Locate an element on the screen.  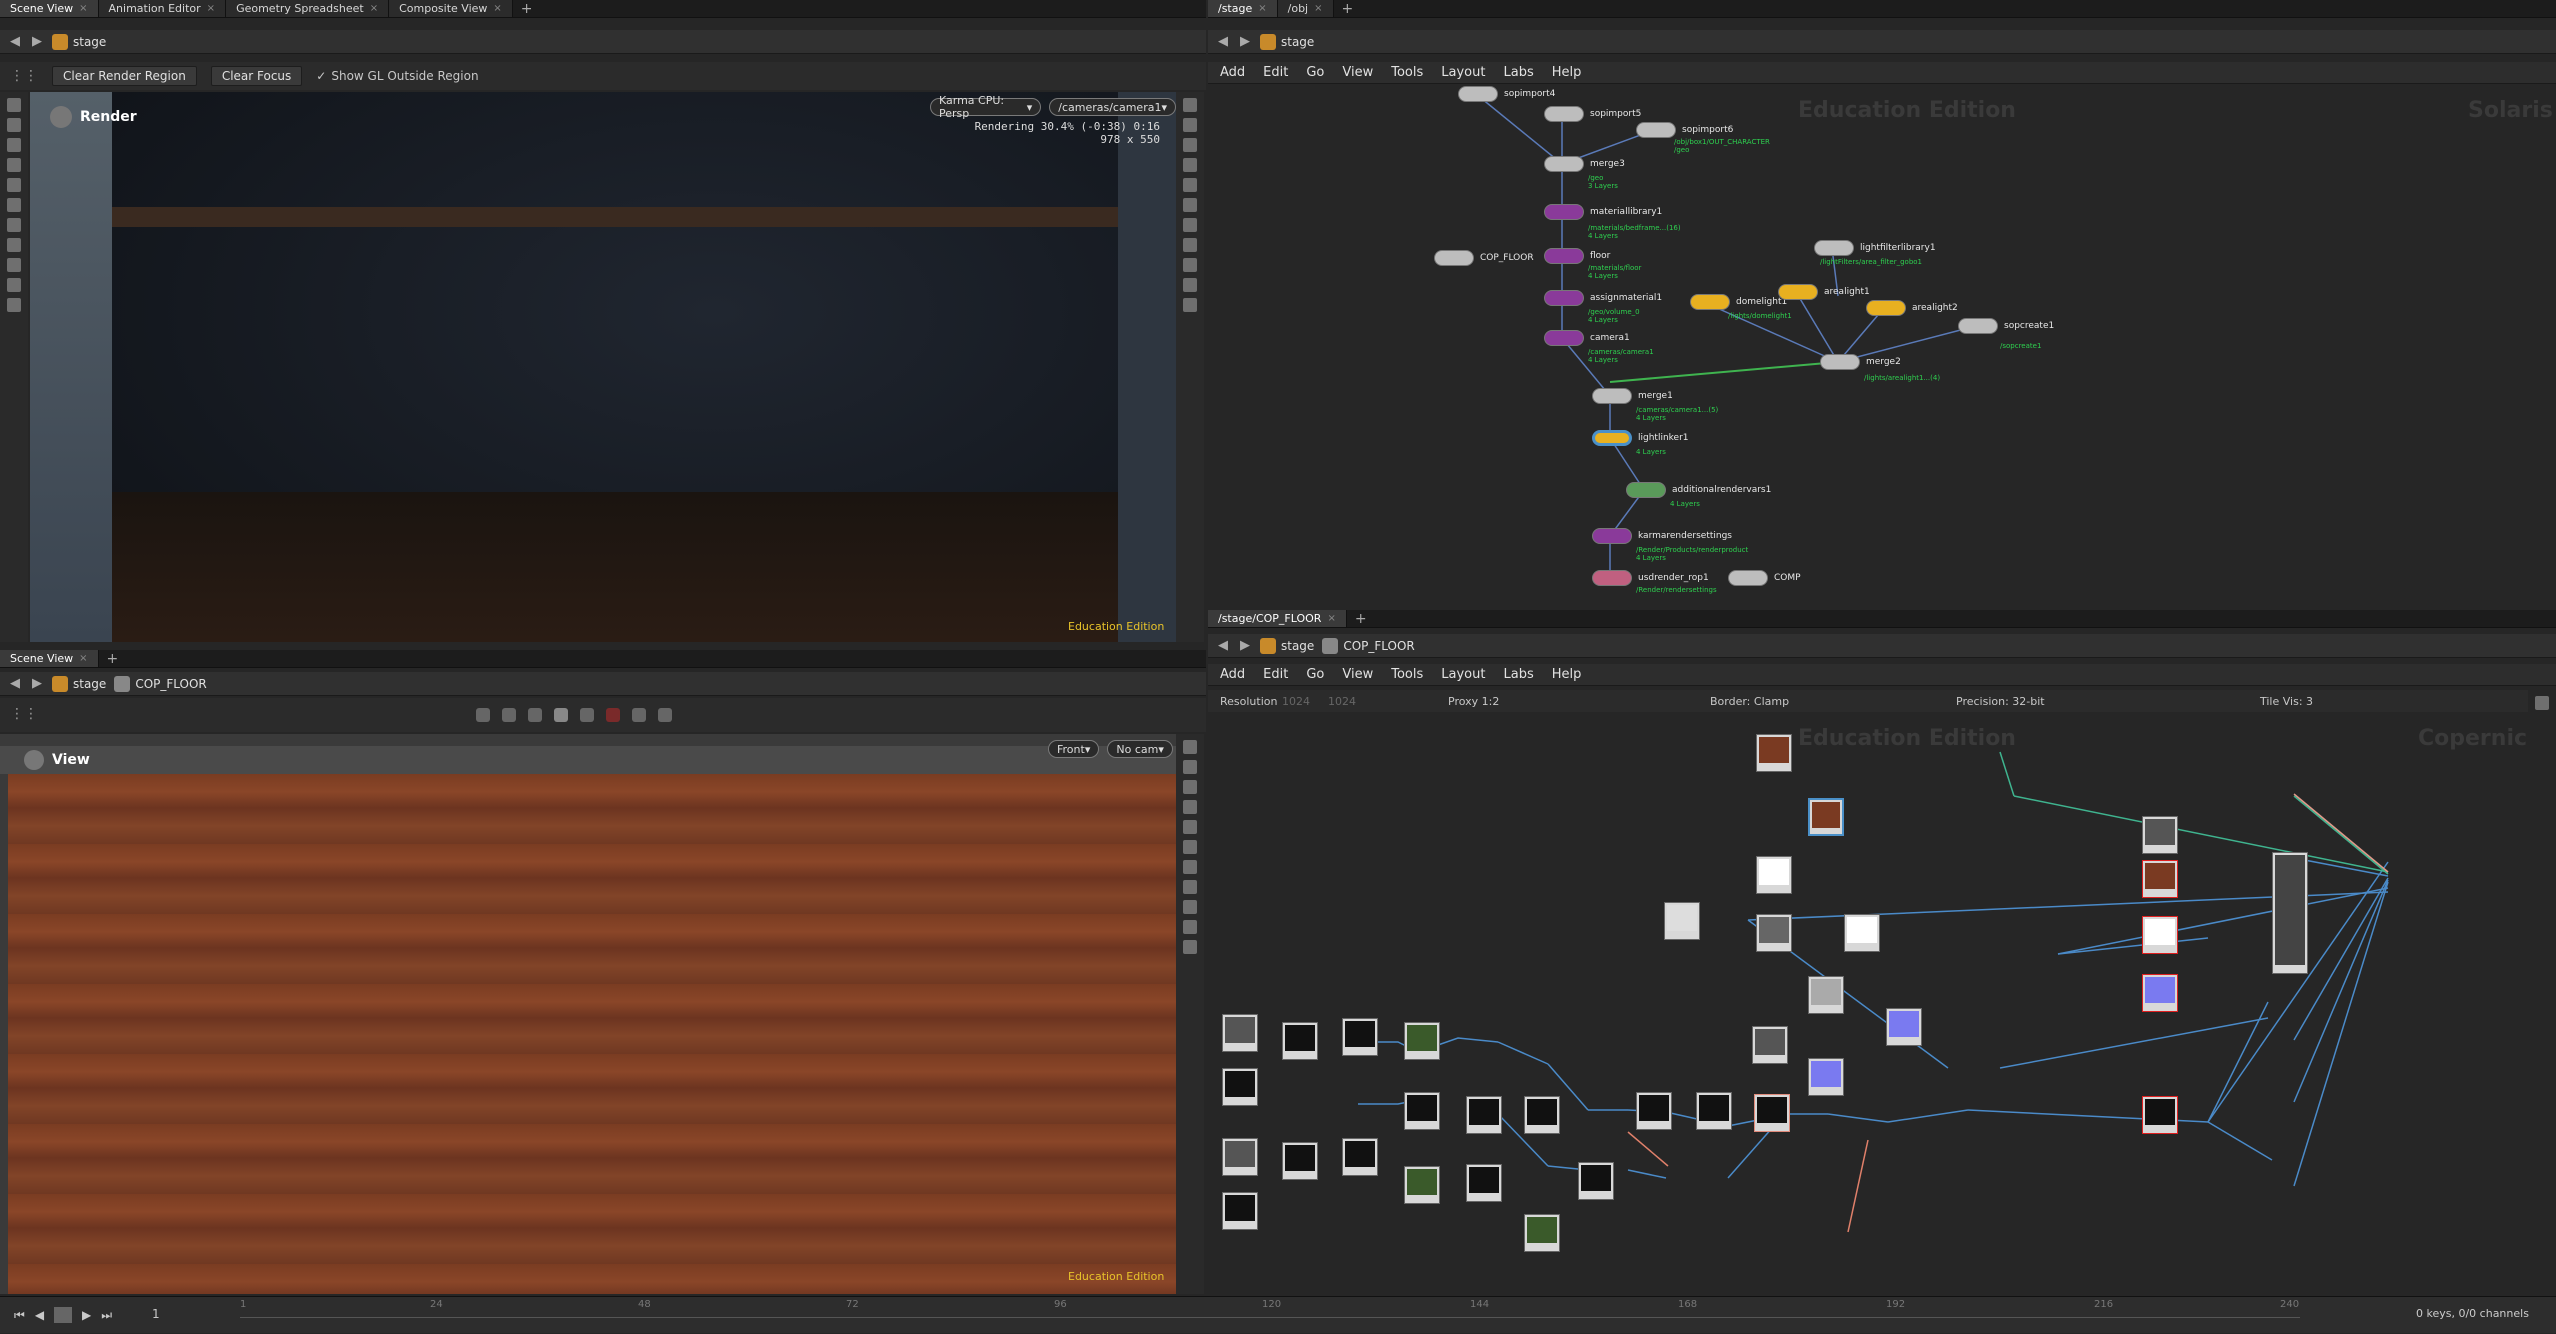
show-gl-checkbox: ✓ Show GL Outside Region is located at coordinates (397, 76).